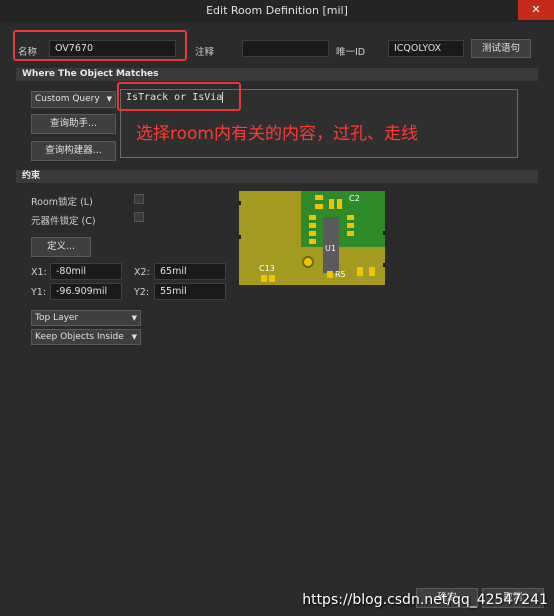  Describe the element at coordinates (67, 99) in the screenshot. I see `query-type-value: Custom Query` at that location.